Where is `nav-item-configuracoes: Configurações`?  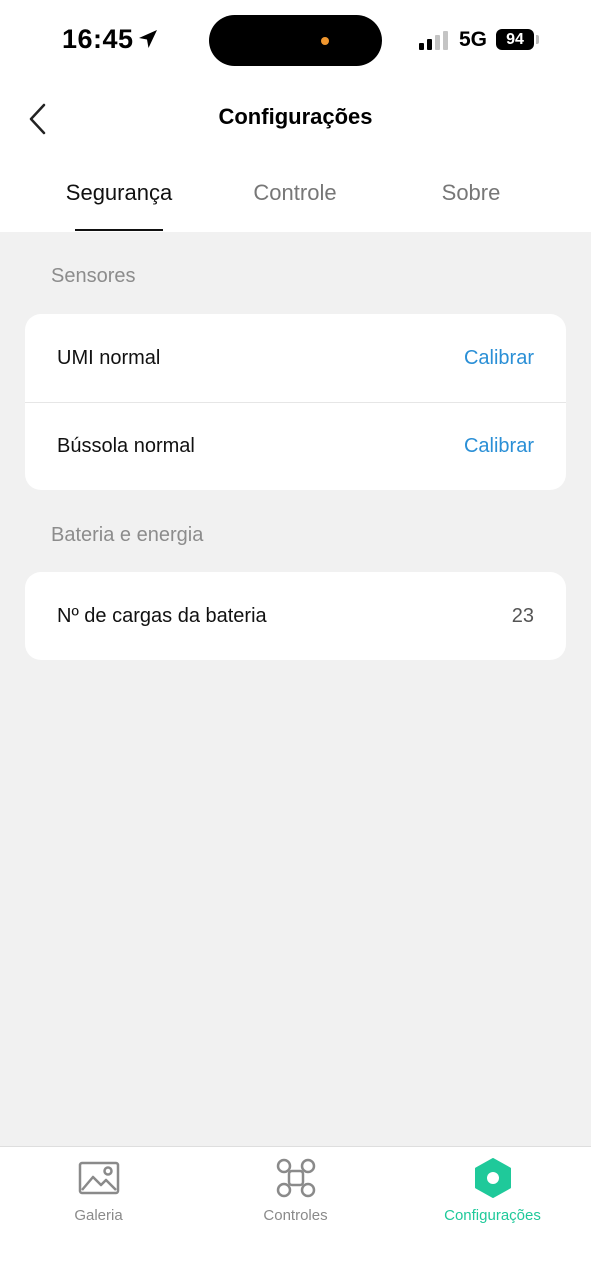 nav-item-configuracoes: Configurações is located at coordinates (492, 1213).